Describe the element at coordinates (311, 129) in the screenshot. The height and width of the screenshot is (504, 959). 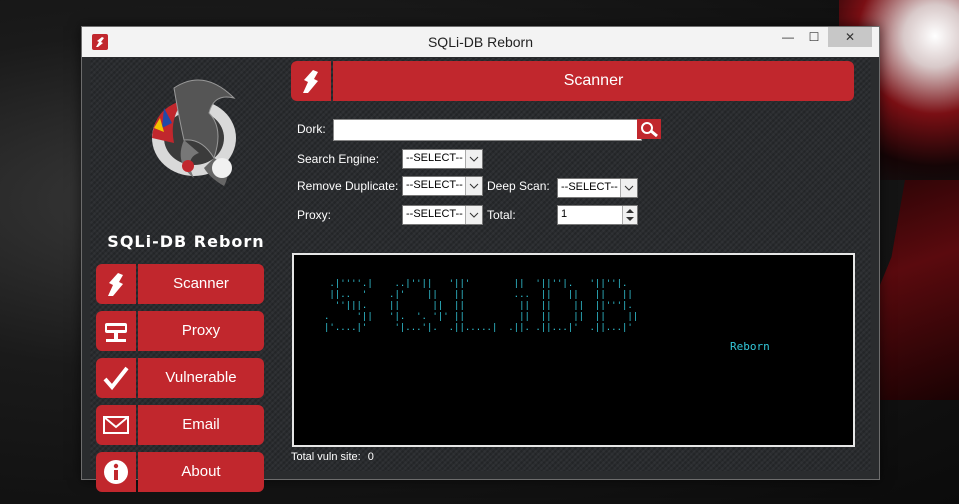
I see `dork-label: Dork:` at that location.